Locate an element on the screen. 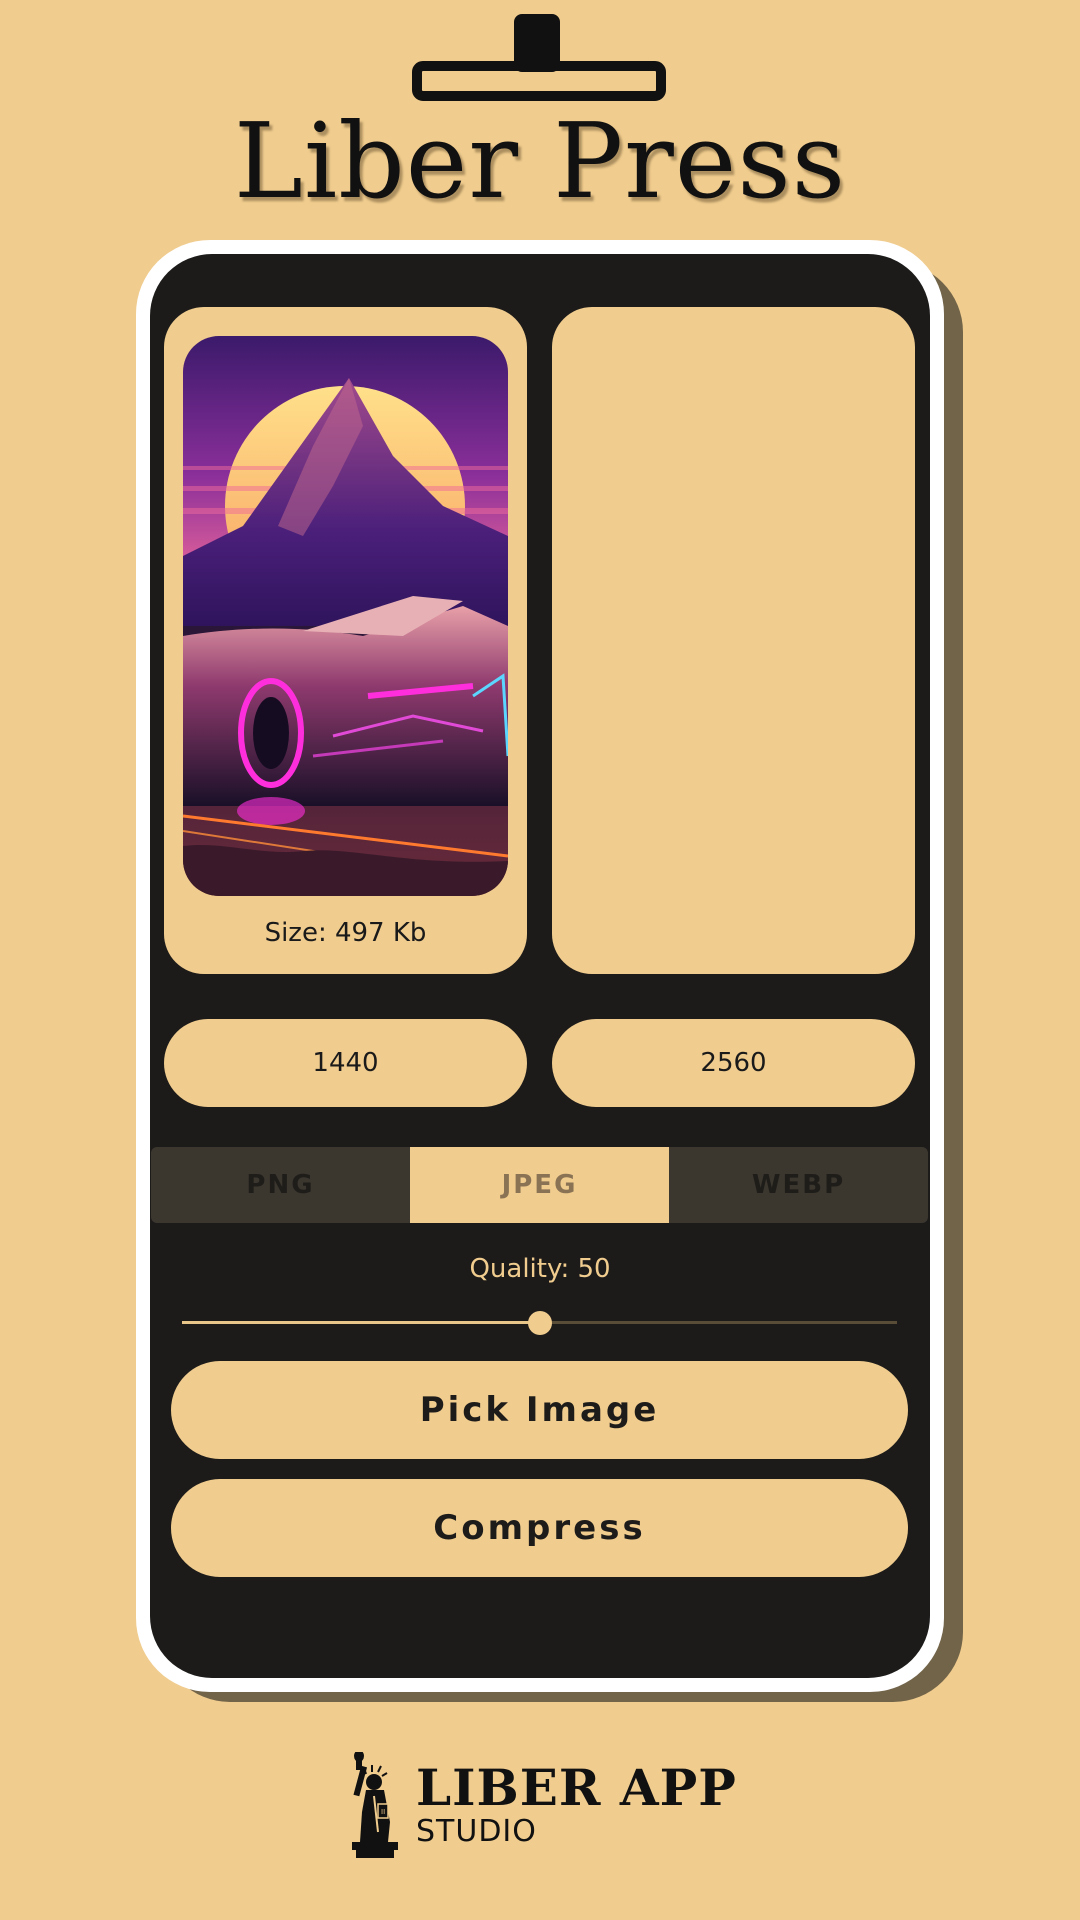 The image size is (1080, 1920). footer-brand: LIBER APP is located at coordinates (576, 1787).